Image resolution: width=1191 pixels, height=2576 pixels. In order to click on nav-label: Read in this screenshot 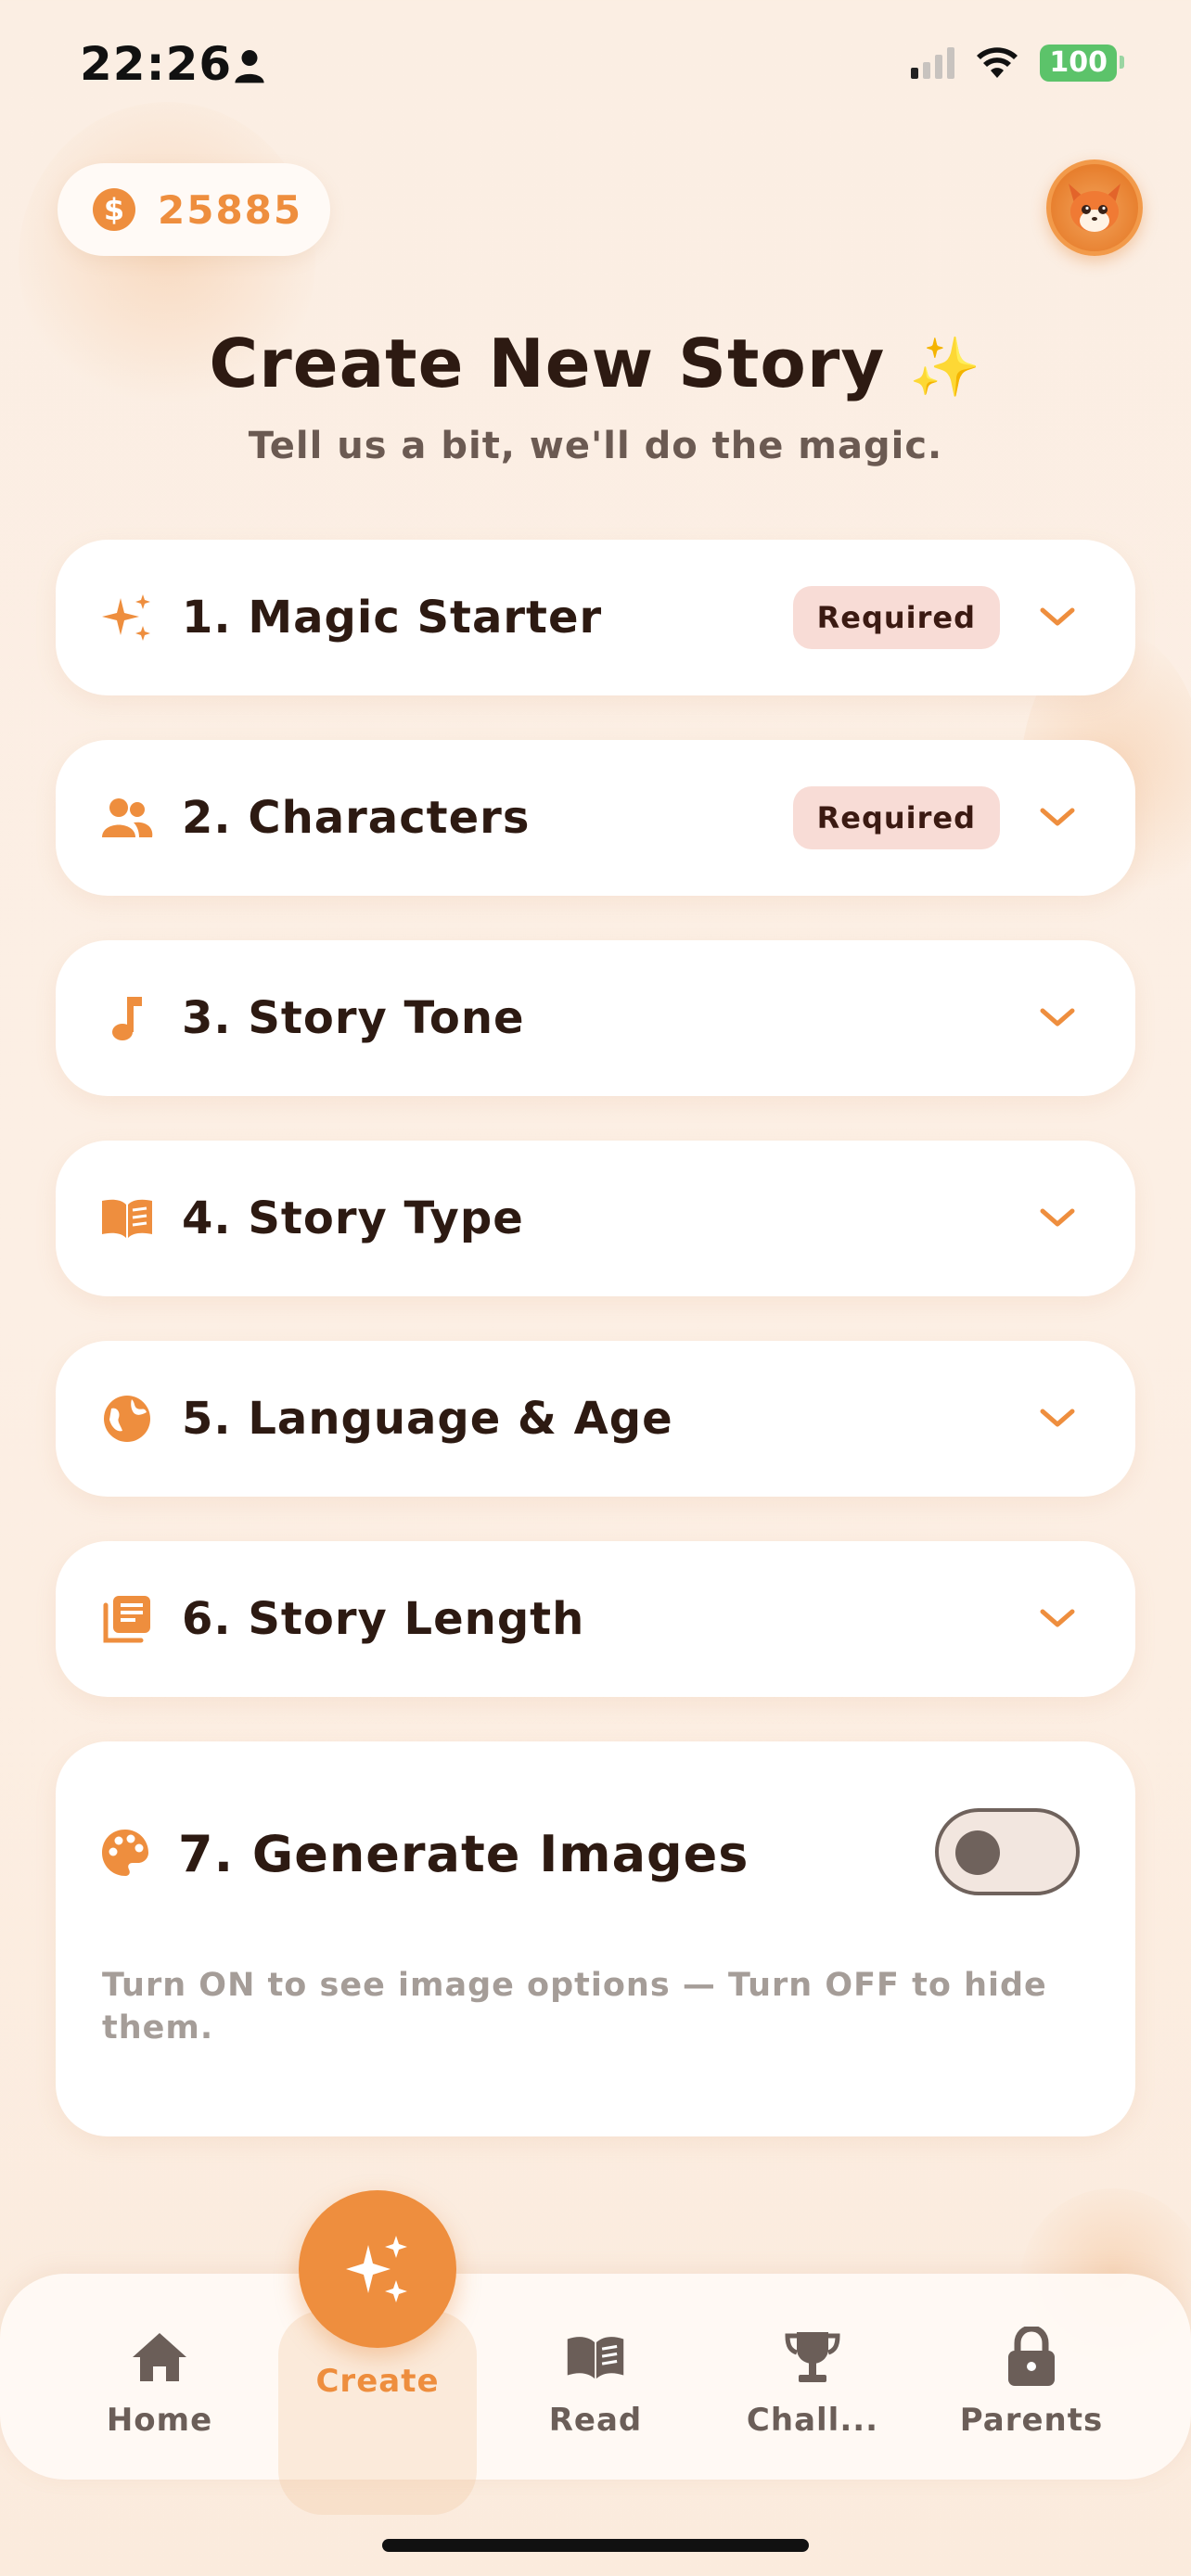, I will do `click(595, 2420)`.